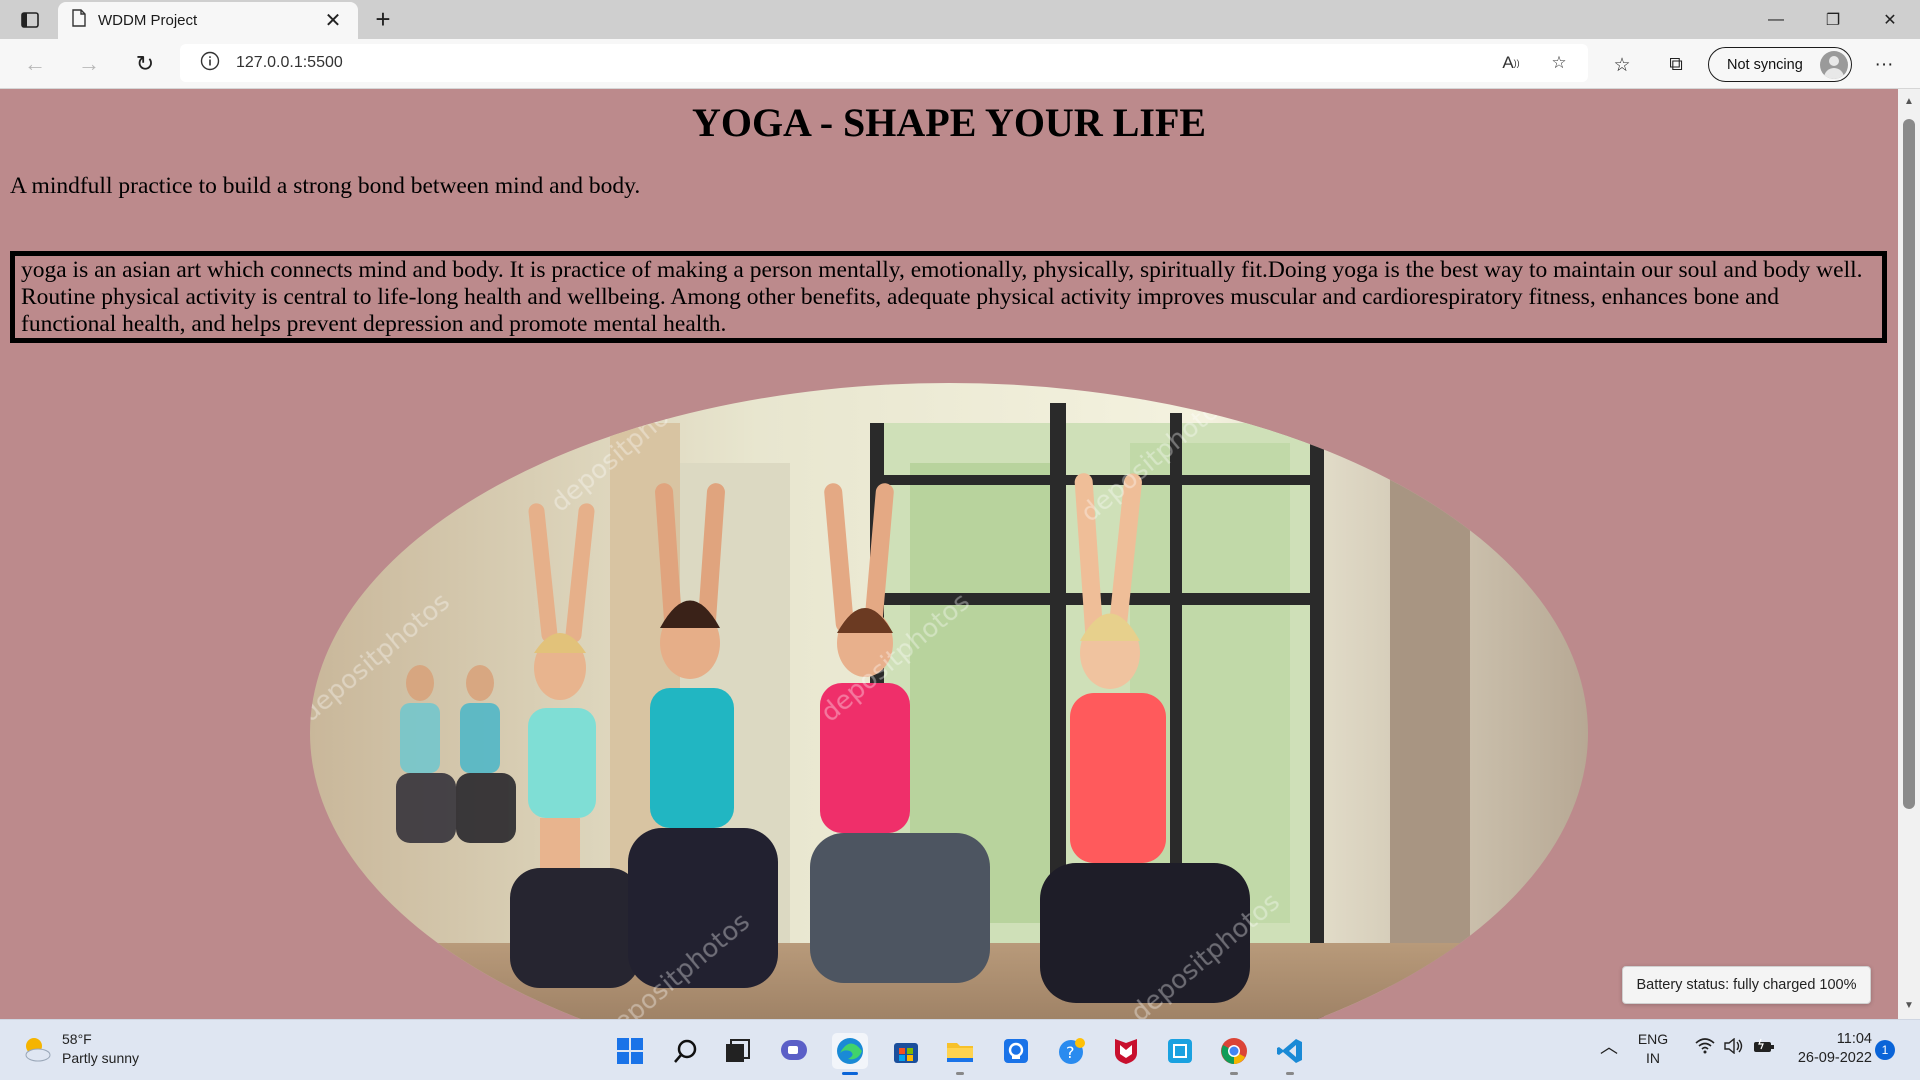 The image size is (1920, 1080). What do you see at coordinates (1884, 65) in the screenshot?
I see `more-menu-icon: ···` at bounding box center [1884, 65].